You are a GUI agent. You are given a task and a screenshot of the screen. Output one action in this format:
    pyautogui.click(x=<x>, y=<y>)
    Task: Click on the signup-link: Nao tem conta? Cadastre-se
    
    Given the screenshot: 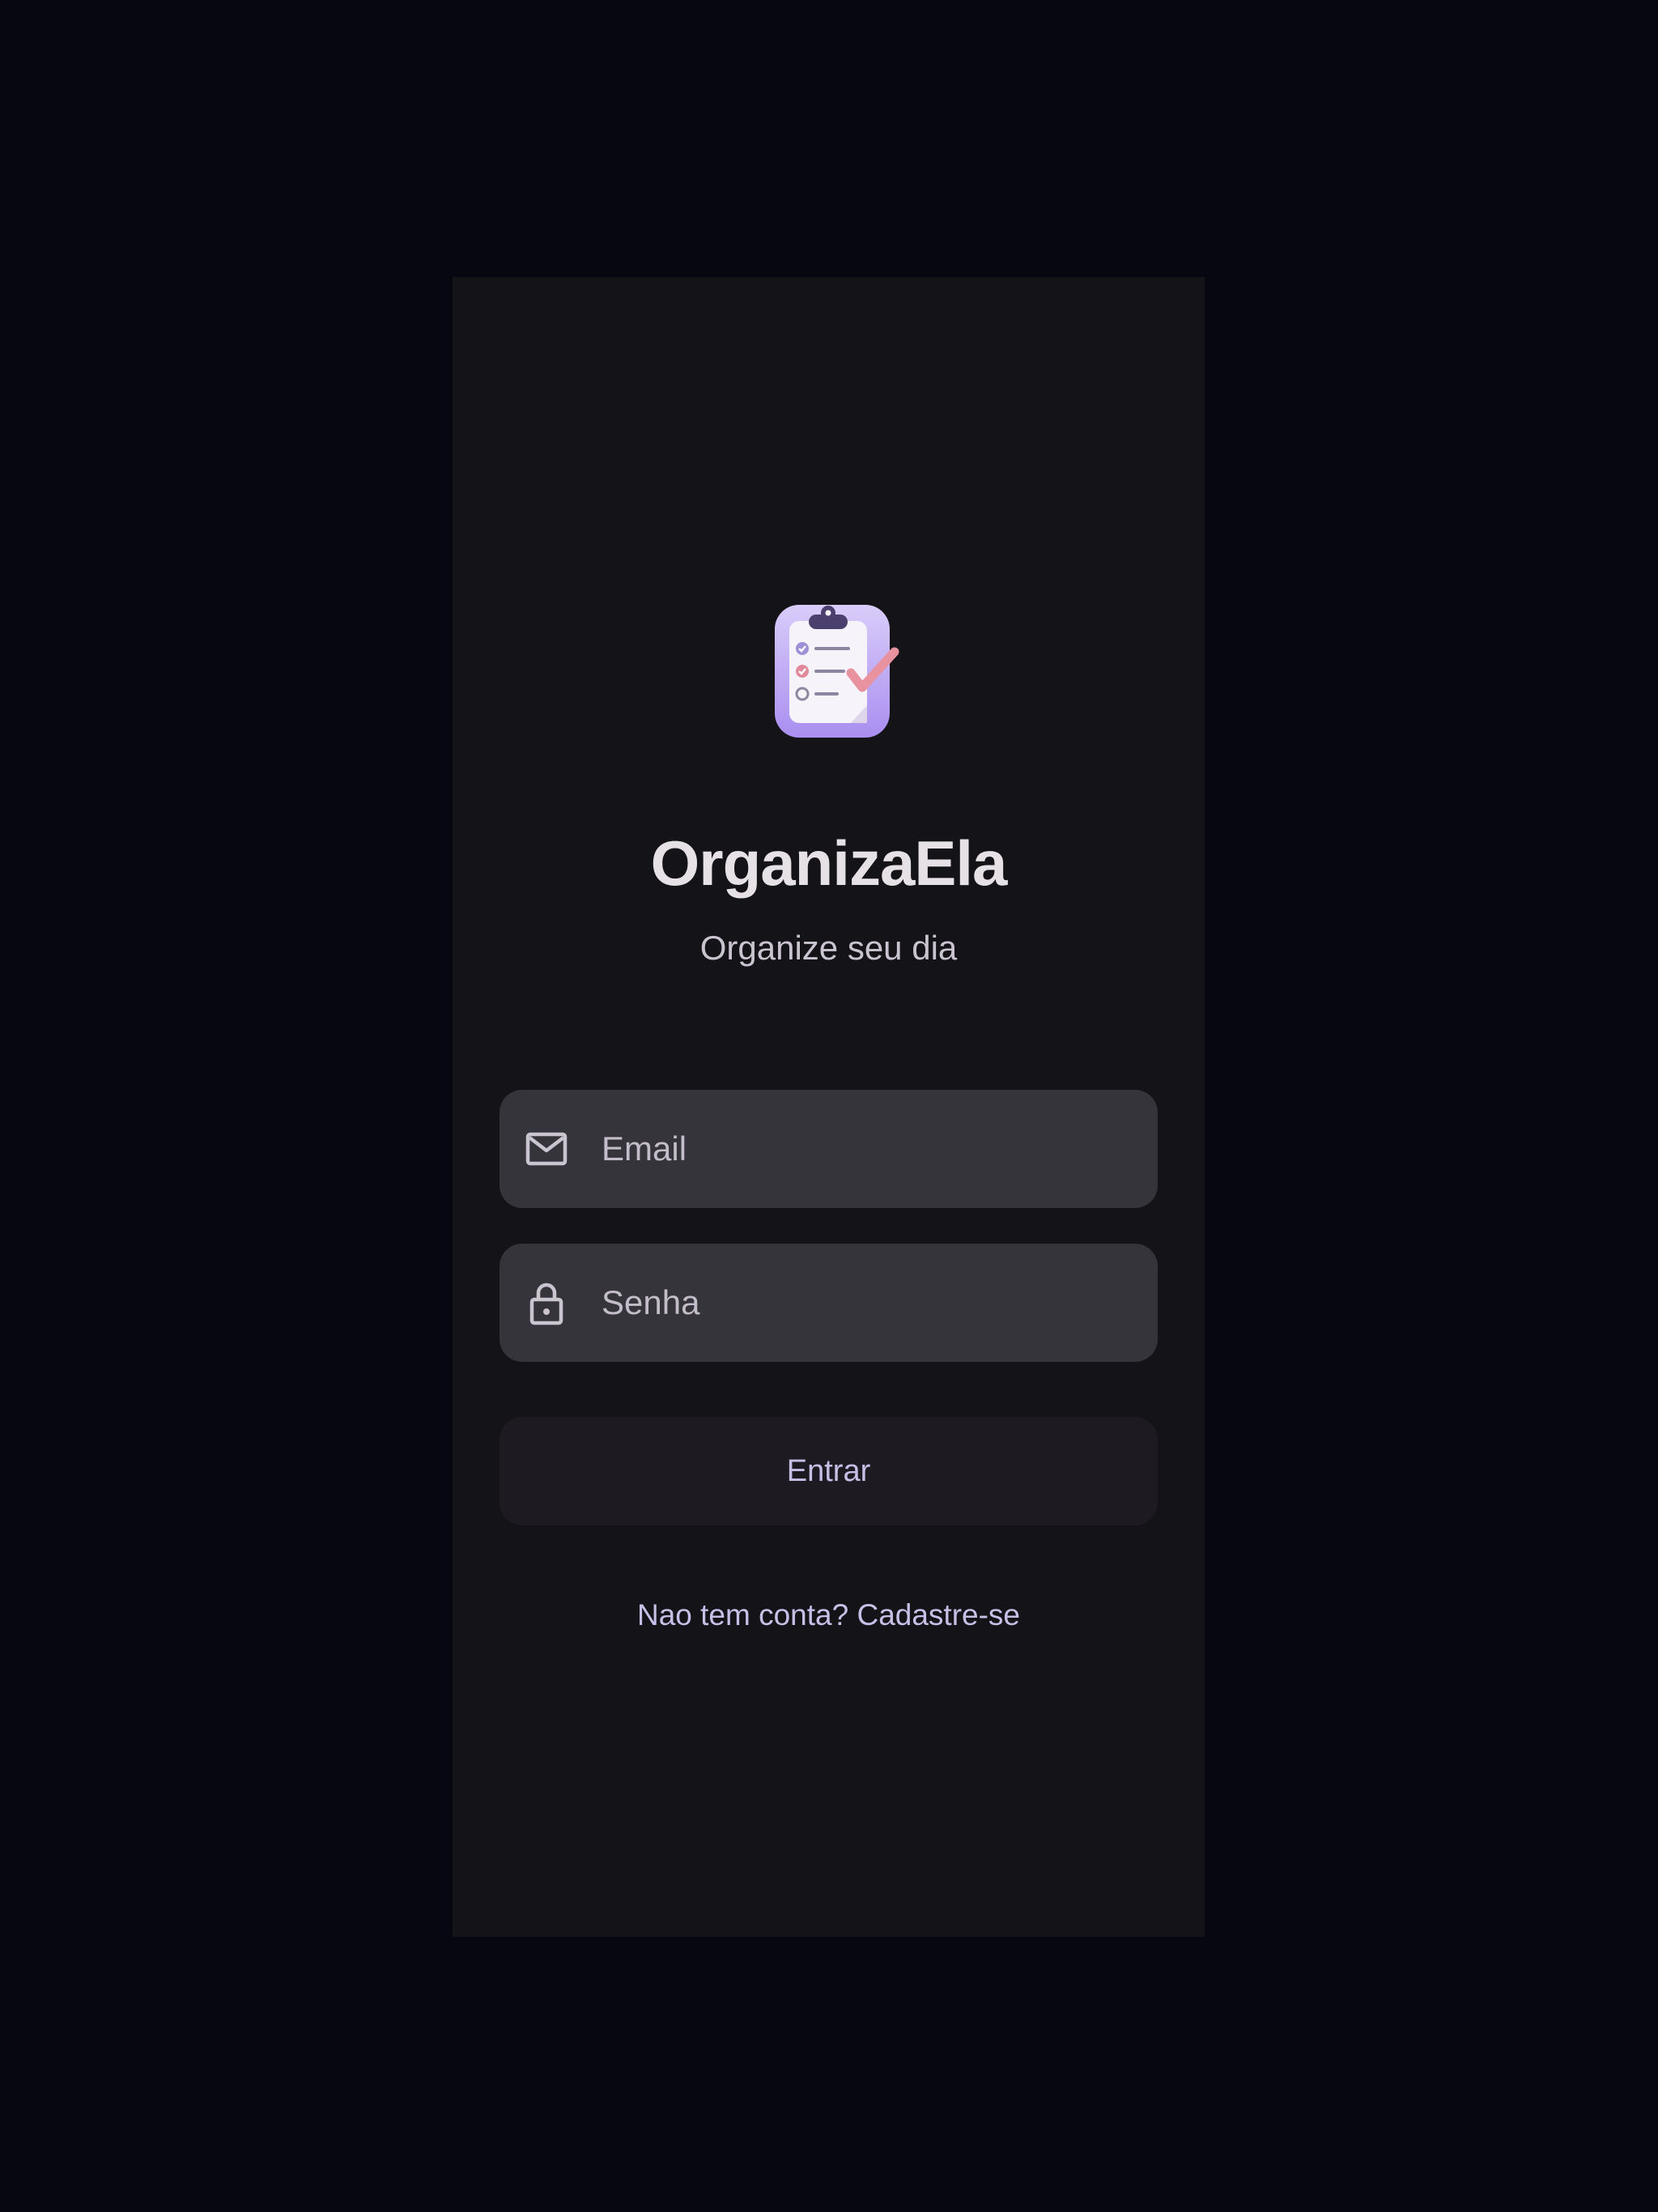 What is the action you would take?
    pyautogui.click(x=829, y=1615)
    